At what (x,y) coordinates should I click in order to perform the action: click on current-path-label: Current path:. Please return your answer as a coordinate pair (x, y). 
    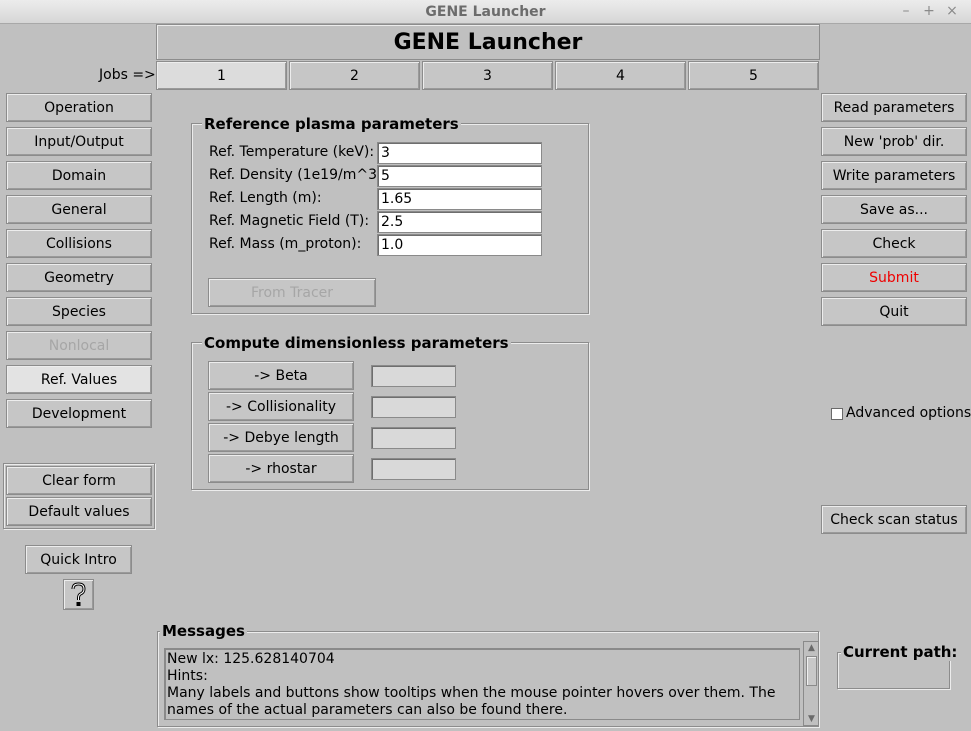
    Looking at the image, I should click on (900, 652).